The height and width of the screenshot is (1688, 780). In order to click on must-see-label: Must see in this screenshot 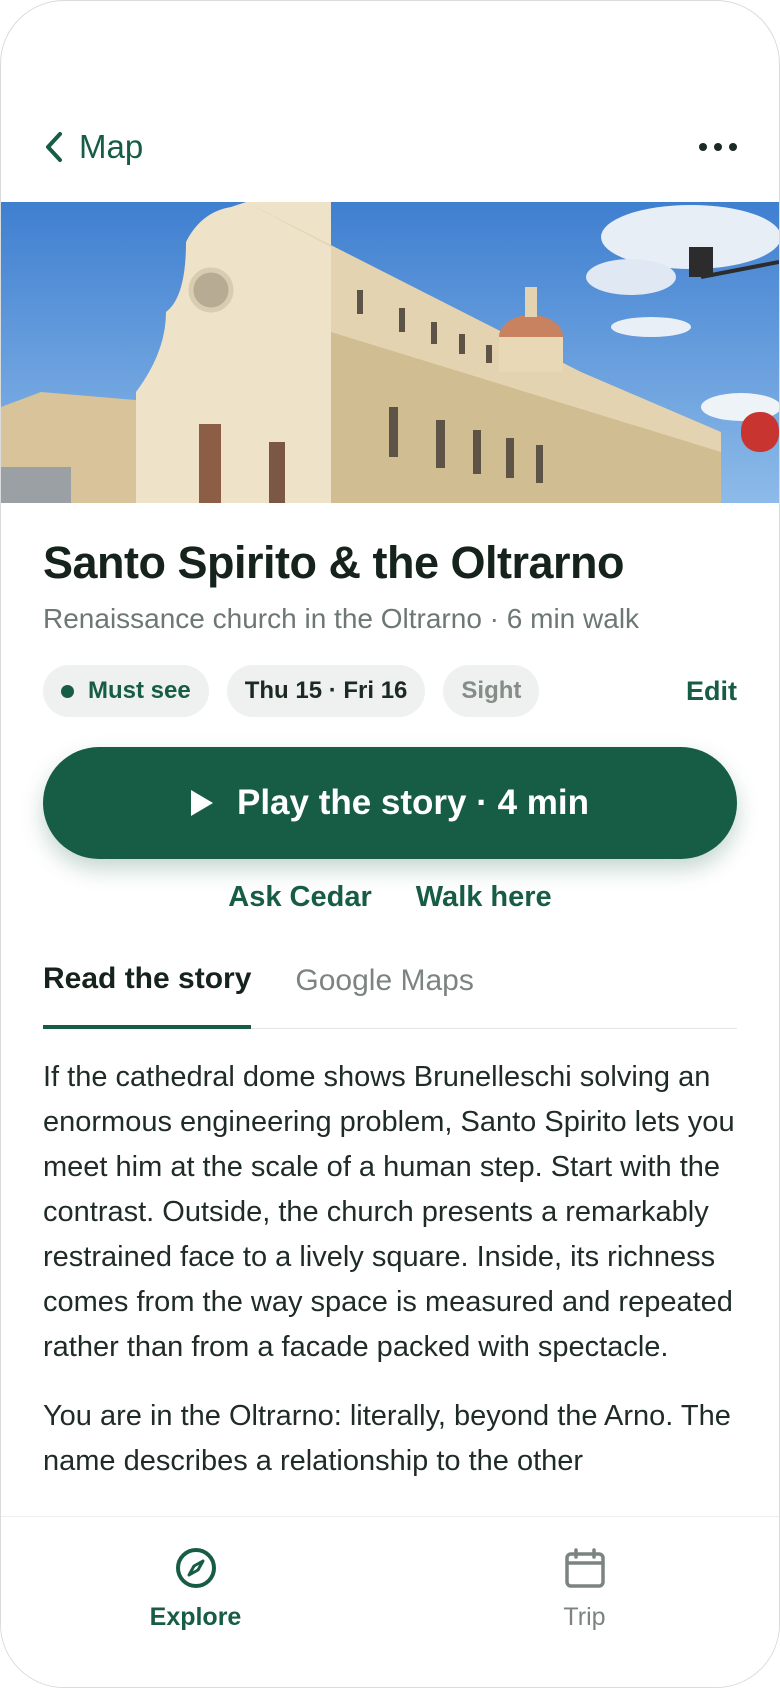, I will do `click(139, 690)`.